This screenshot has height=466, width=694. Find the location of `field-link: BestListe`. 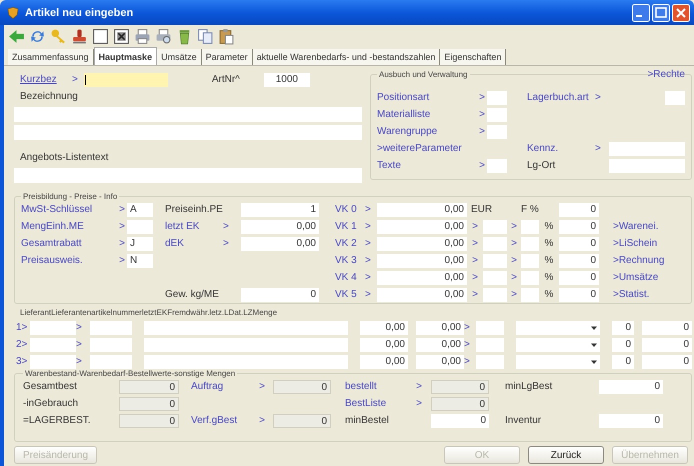

field-link: BestListe is located at coordinates (365, 403).